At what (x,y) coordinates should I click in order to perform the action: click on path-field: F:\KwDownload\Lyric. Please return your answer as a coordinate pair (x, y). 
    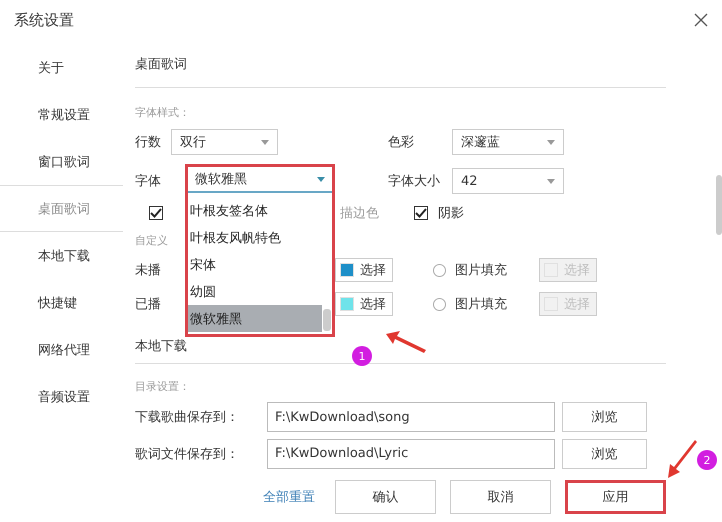
    Looking at the image, I should click on (411, 453).